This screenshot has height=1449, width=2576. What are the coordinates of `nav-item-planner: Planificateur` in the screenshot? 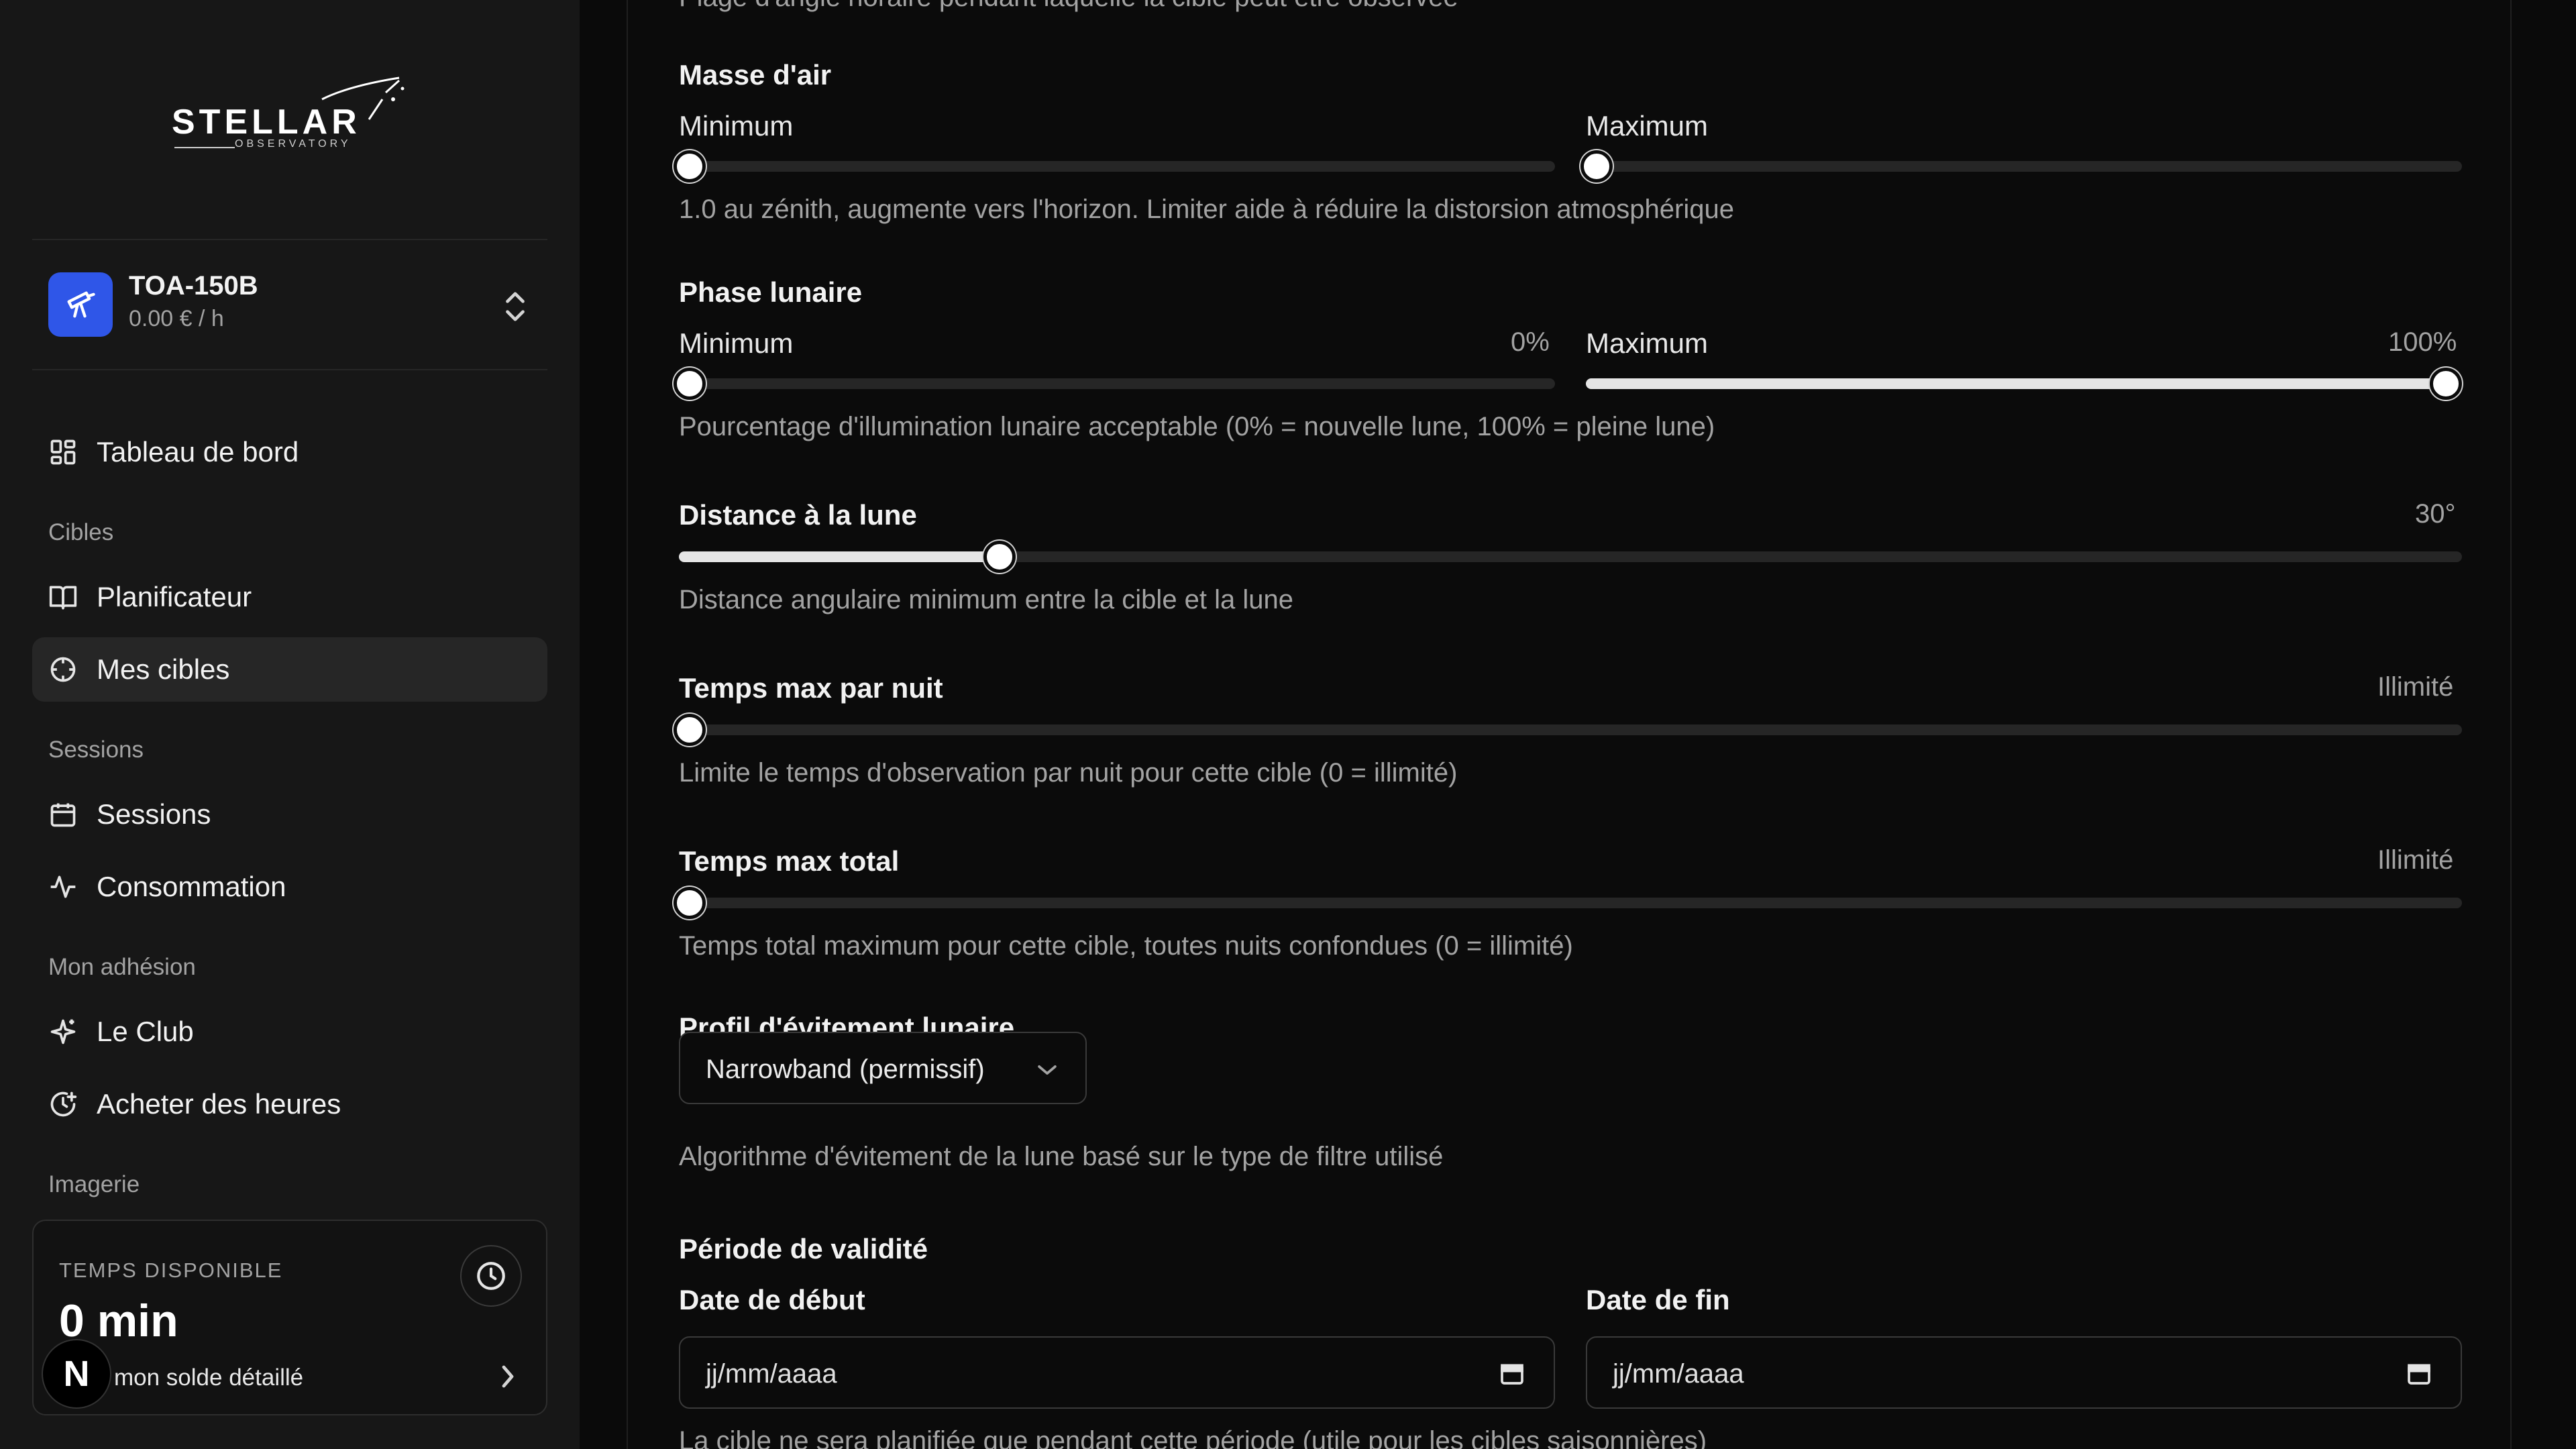 It's located at (289, 597).